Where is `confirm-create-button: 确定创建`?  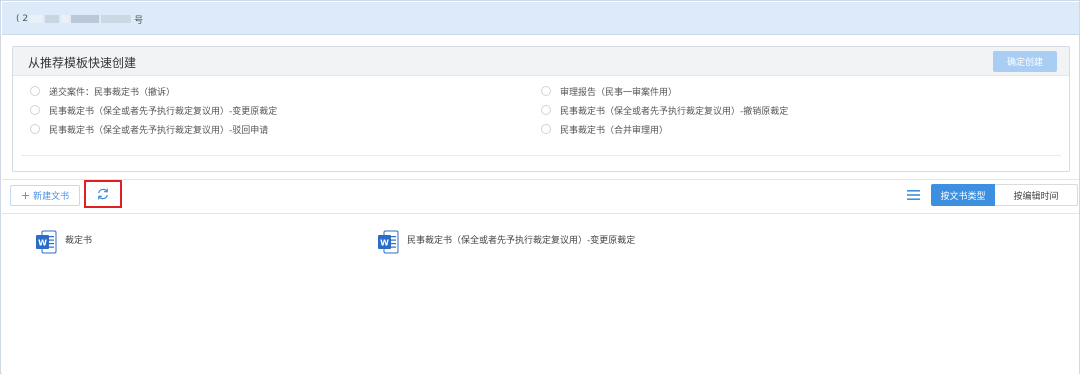 confirm-create-button: 确定创建 is located at coordinates (1025, 61).